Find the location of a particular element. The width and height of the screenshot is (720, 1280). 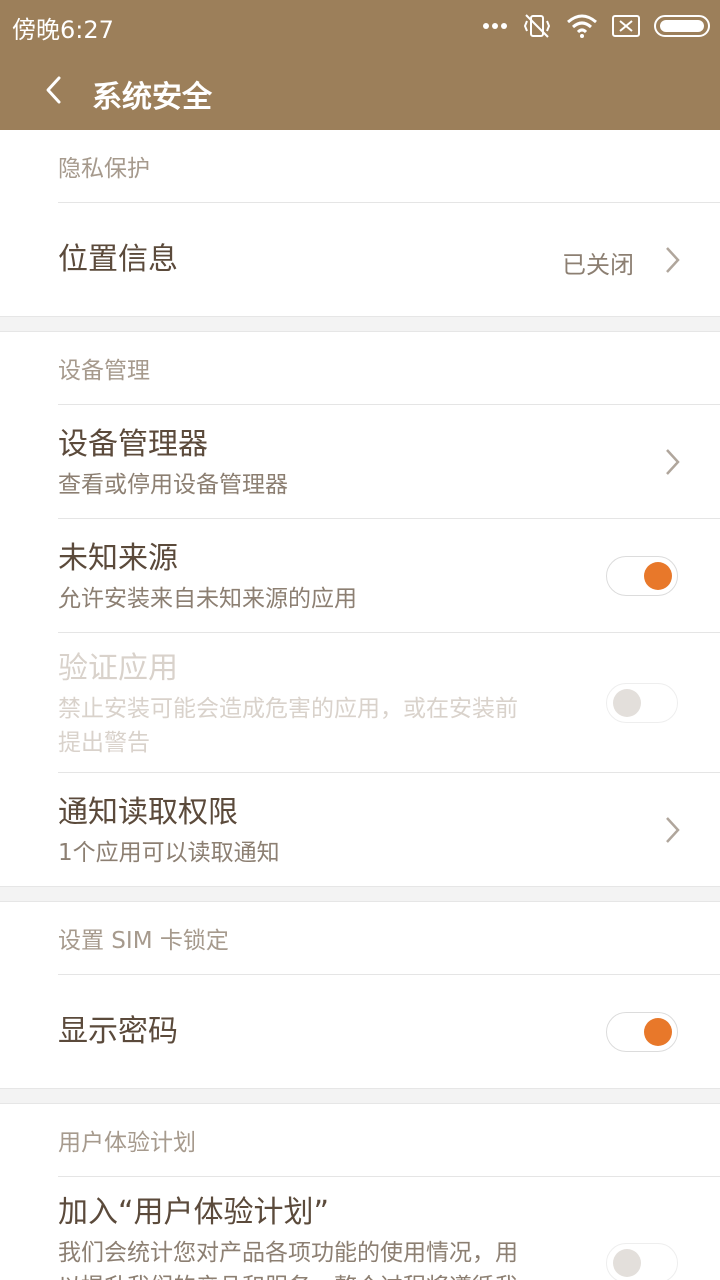

privacy-section: 隐私保护 位置信息 已关闭 is located at coordinates (360, 223).